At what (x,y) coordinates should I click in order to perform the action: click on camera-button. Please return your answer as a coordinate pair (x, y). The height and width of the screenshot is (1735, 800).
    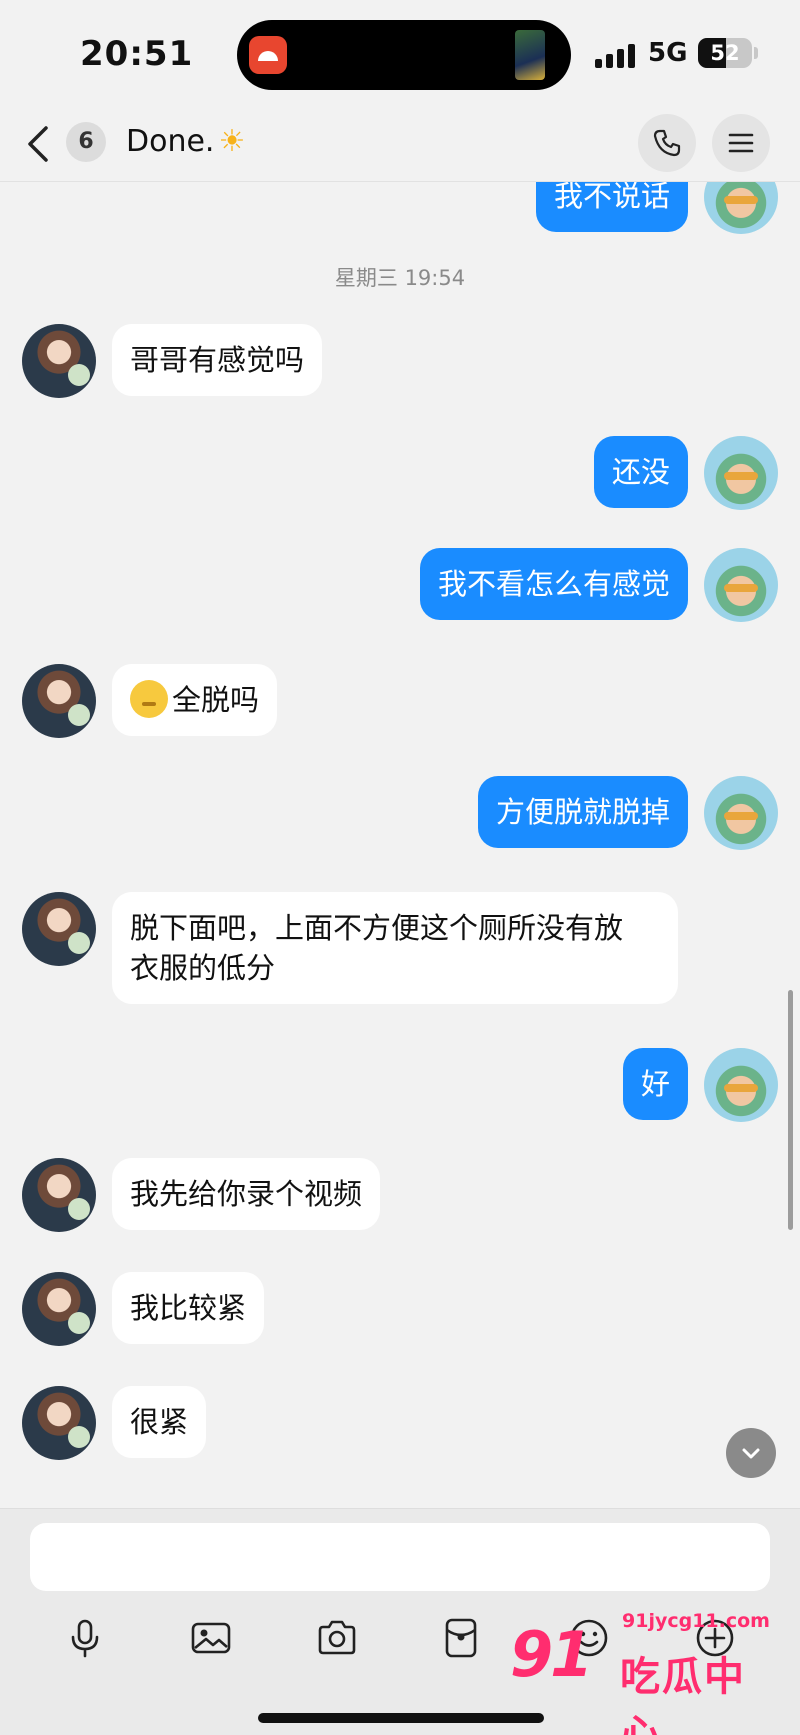
    Looking at the image, I should click on (337, 1638).